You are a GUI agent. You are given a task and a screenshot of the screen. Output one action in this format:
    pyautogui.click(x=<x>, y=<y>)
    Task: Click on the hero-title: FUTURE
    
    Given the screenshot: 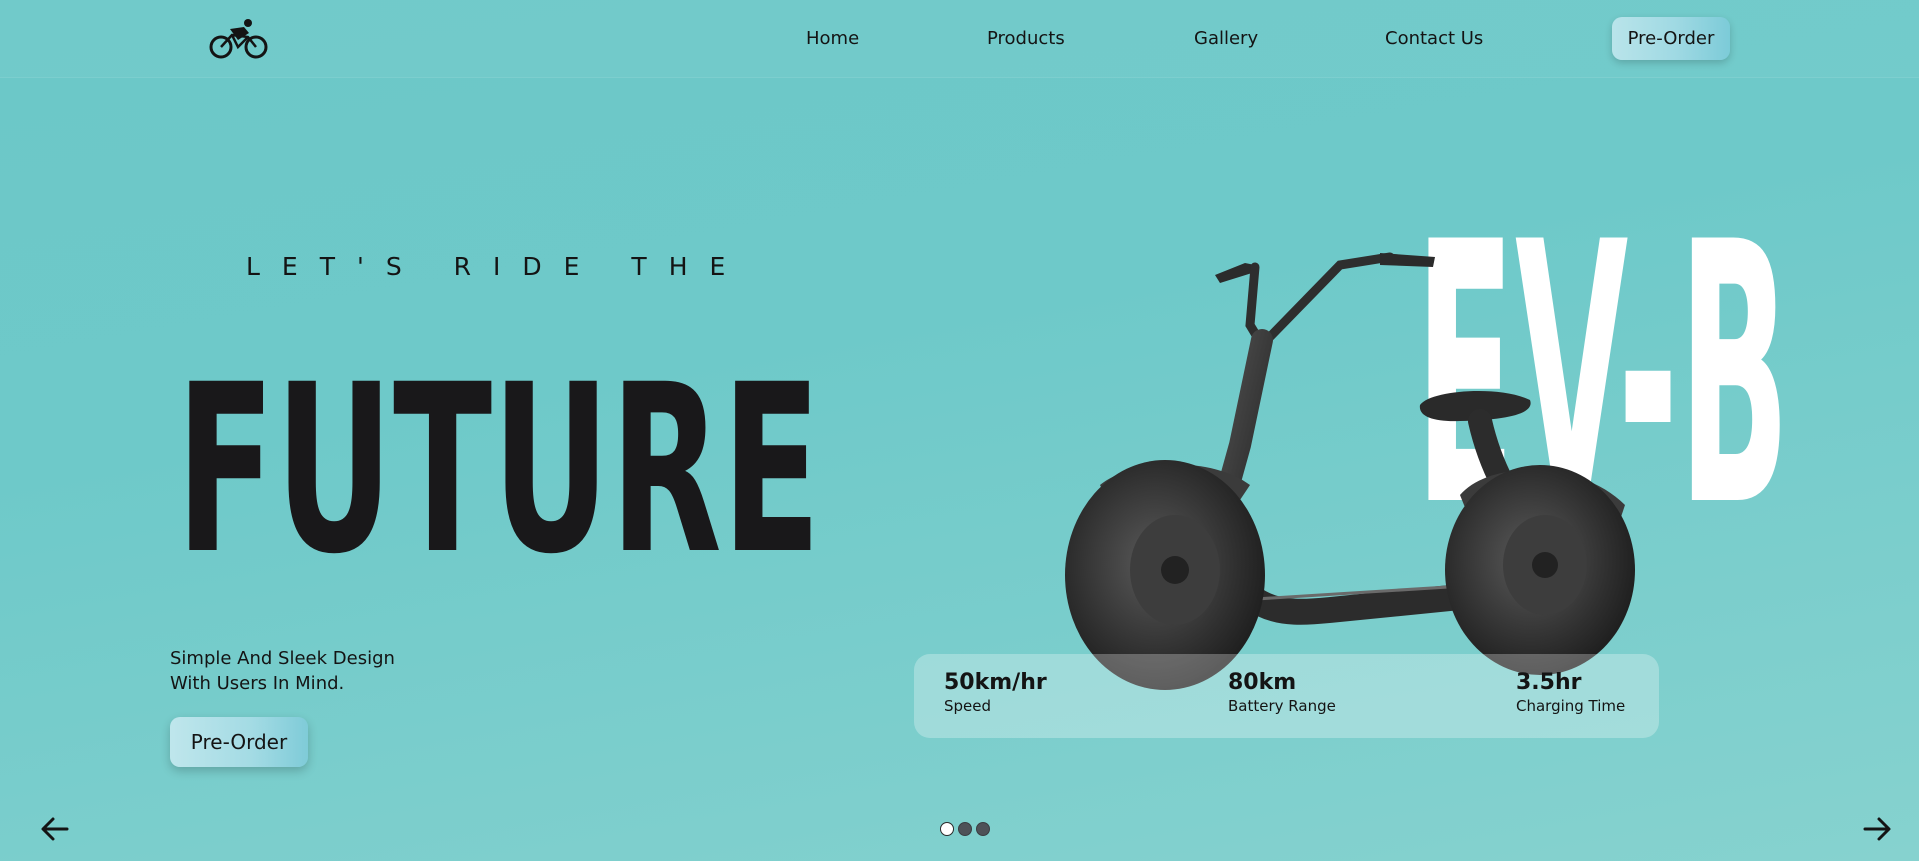 What is the action you would take?
    pyautogui.click(x=498, y=452)
    